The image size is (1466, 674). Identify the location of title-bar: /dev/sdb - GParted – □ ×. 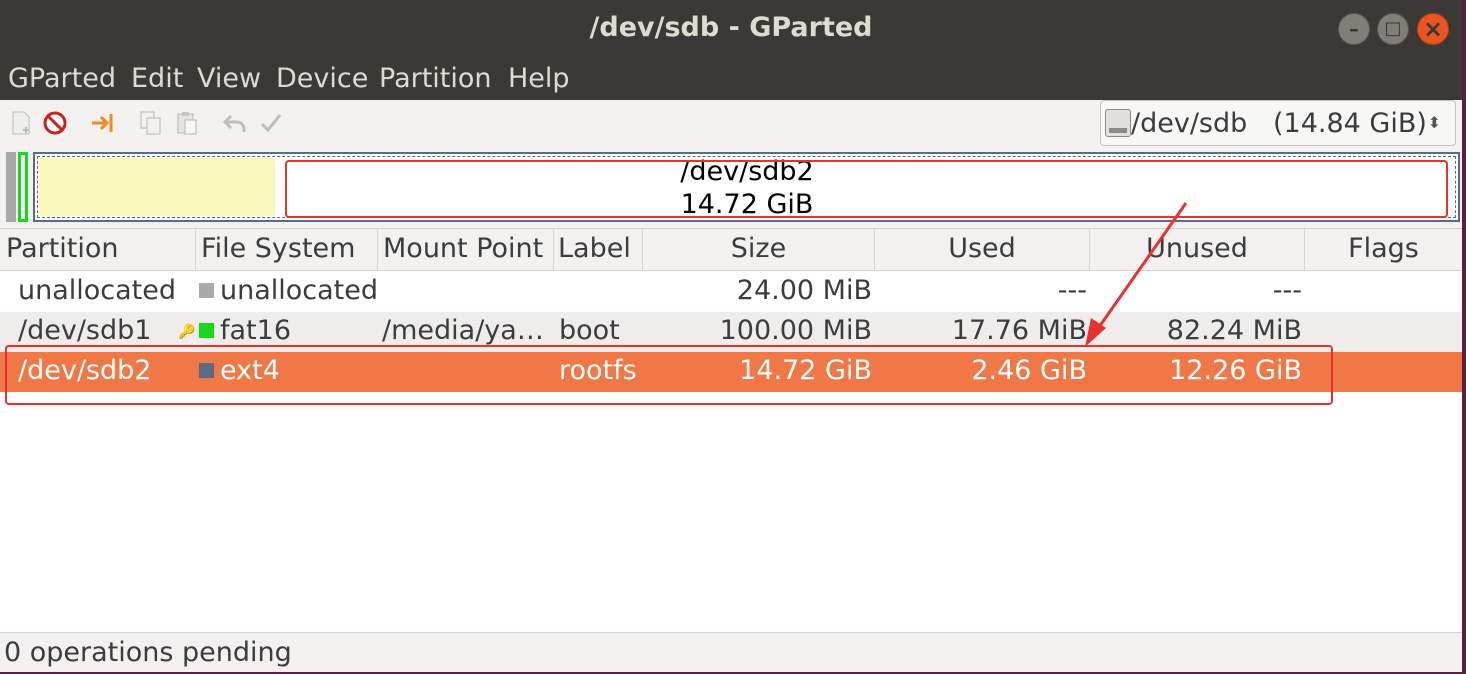
(731, 29).